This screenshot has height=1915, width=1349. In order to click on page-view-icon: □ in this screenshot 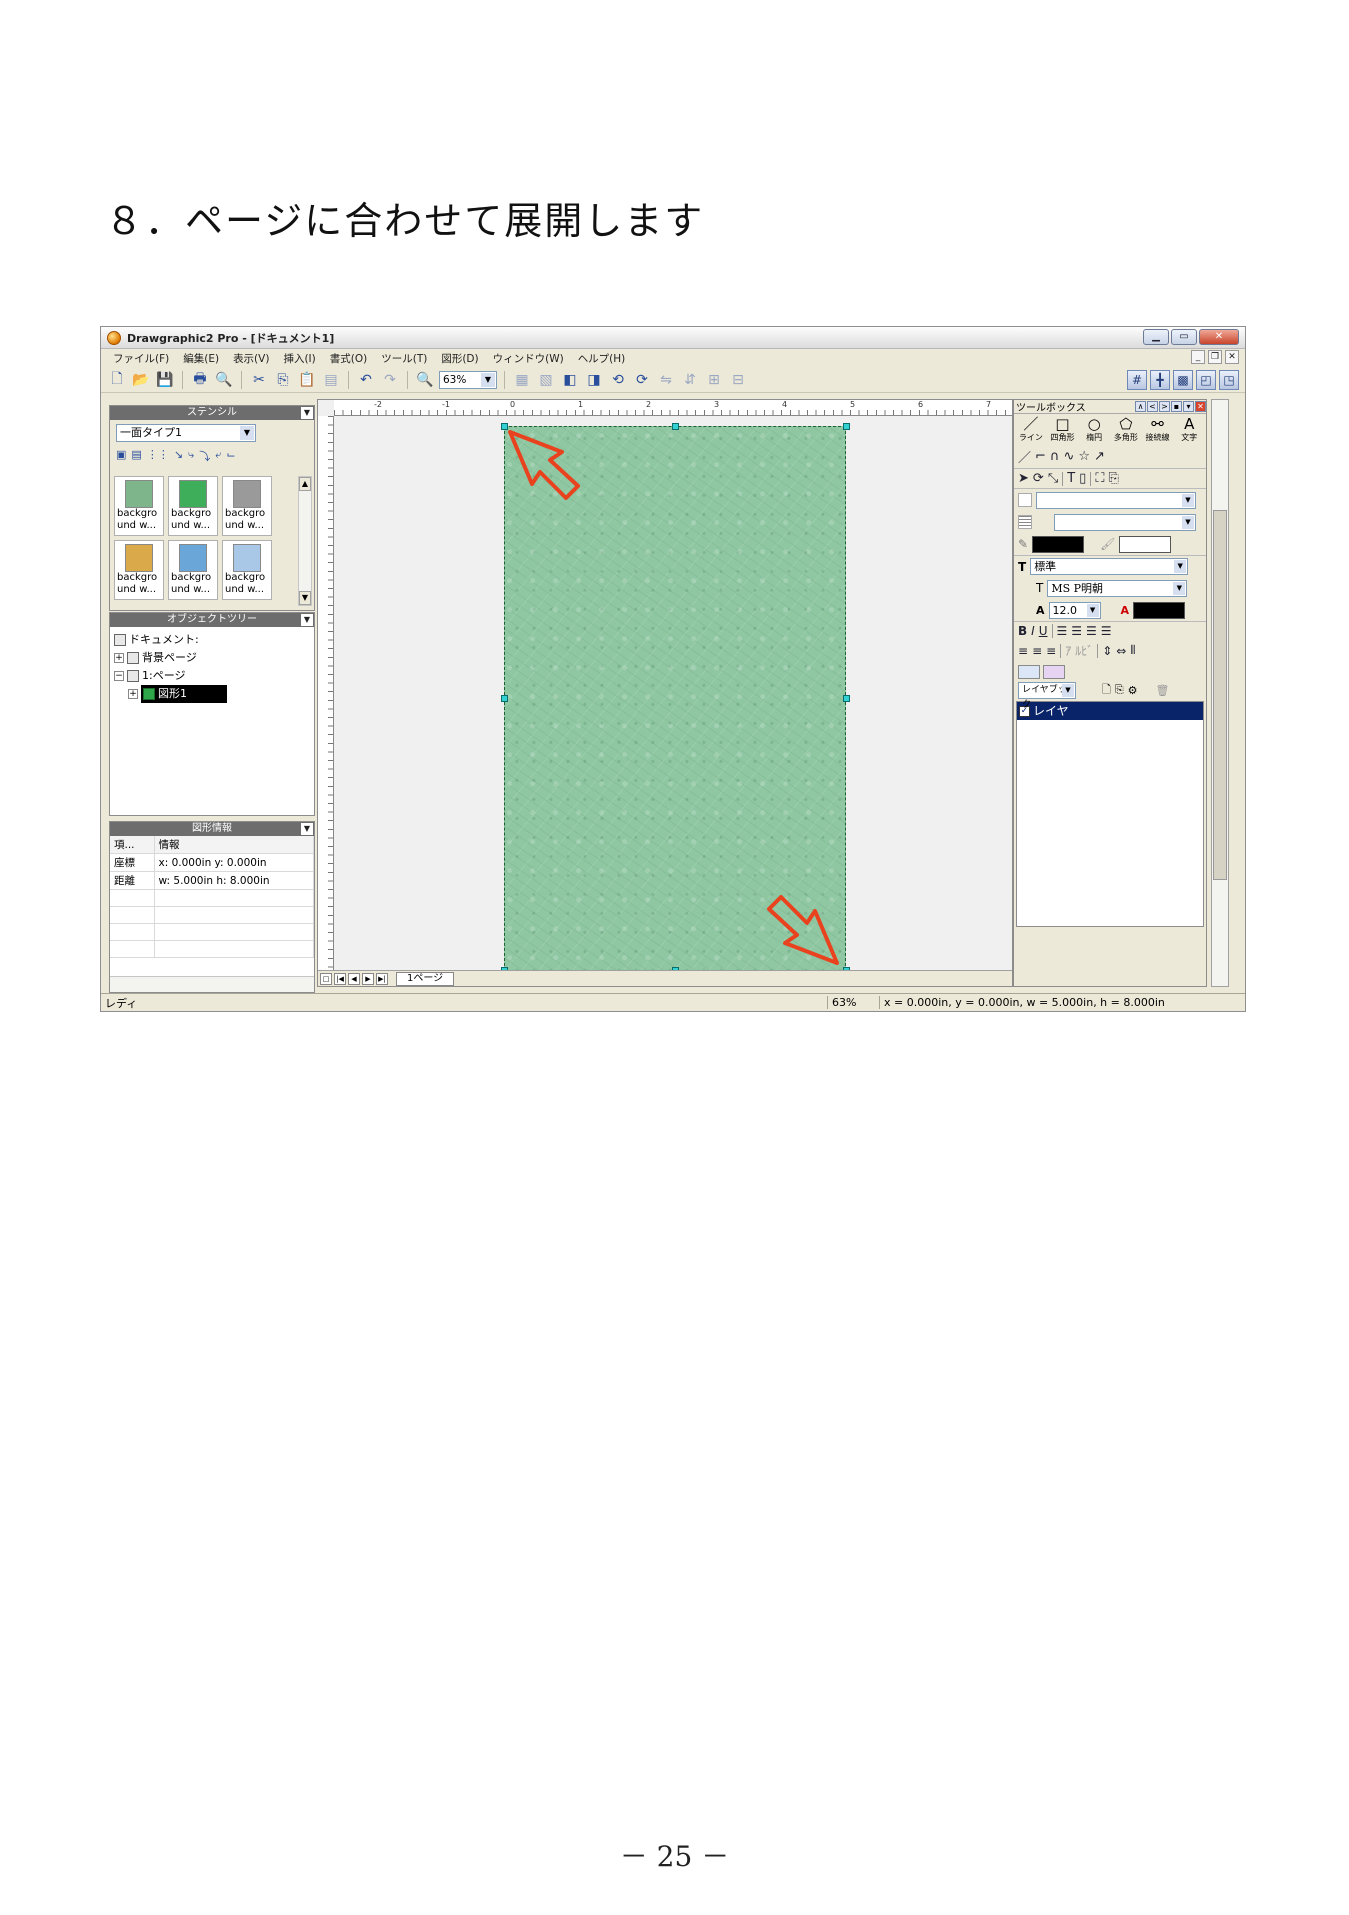, I will do `click(326, 978)`.